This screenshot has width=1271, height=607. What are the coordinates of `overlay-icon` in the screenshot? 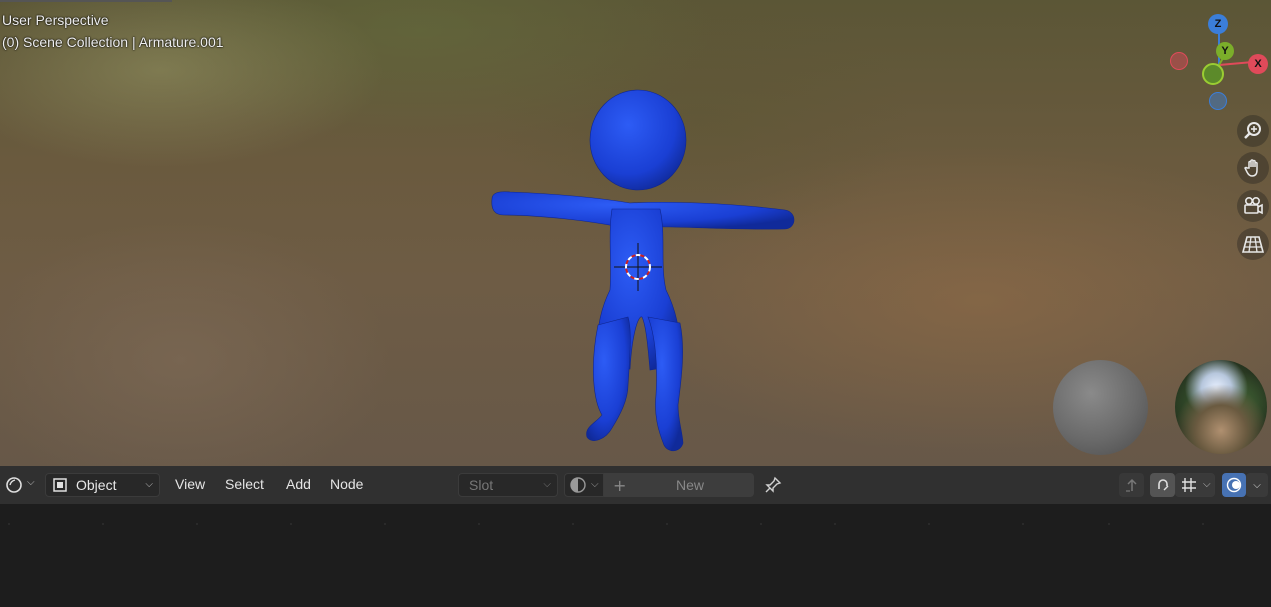 It's located at (1234, 485).